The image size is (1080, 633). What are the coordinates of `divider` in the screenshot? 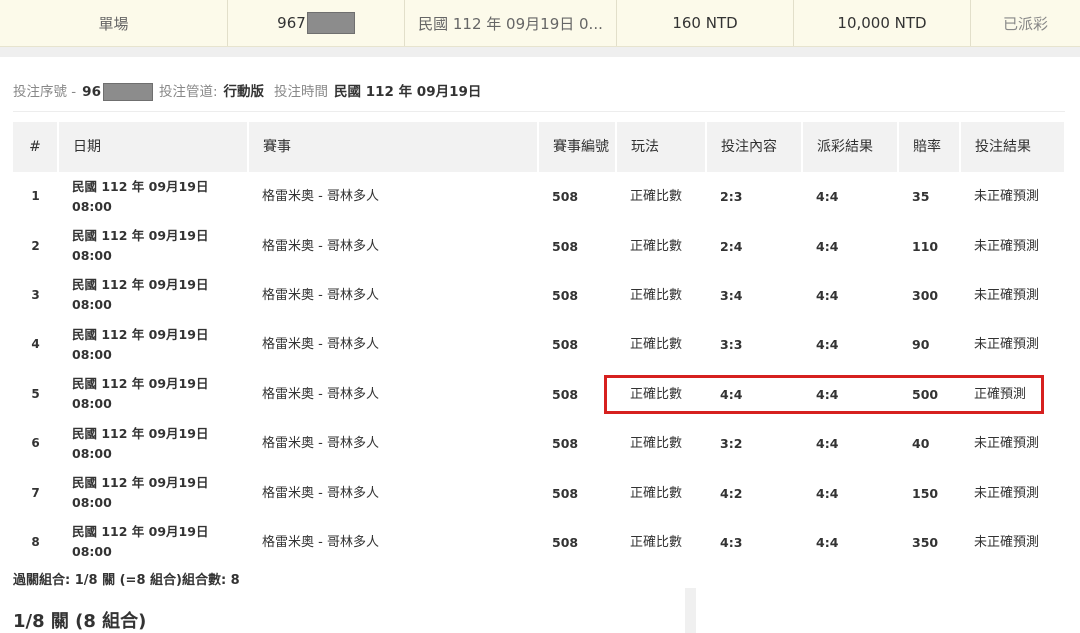 It's located at (539, 111).